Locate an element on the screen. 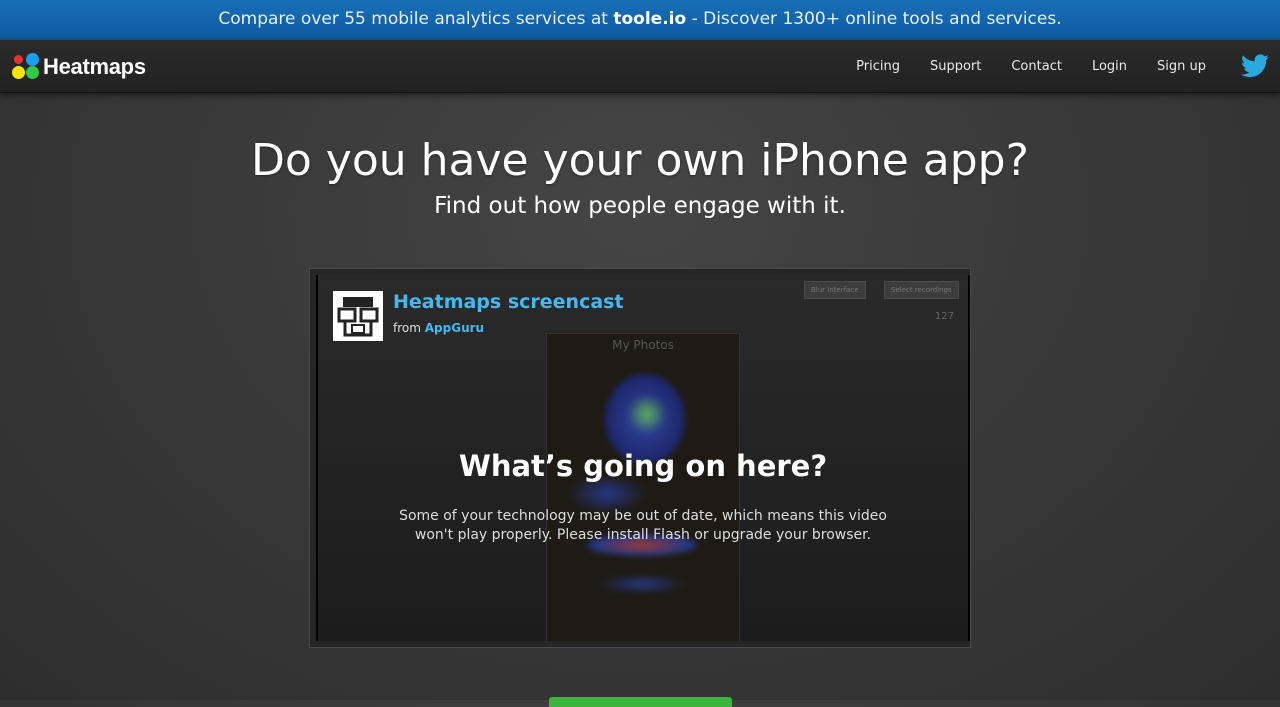 The height and width of the screenshot is (707, 1280). nav-signup-link: Sign up is located at coordinates (1181, 66).